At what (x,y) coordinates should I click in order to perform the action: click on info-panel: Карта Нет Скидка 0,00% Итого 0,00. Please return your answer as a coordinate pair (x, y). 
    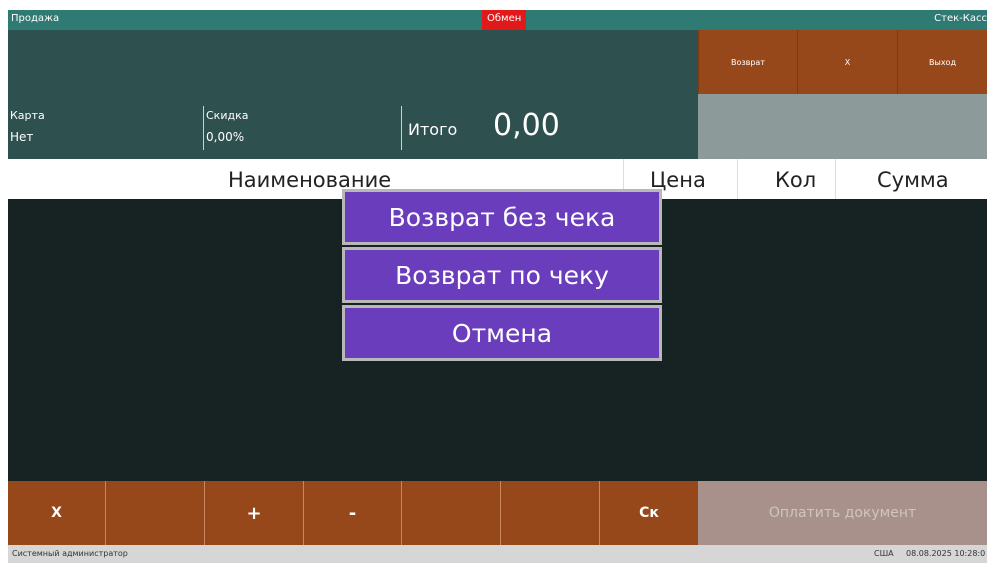
    Looking at the image, I should click on (353, 126).